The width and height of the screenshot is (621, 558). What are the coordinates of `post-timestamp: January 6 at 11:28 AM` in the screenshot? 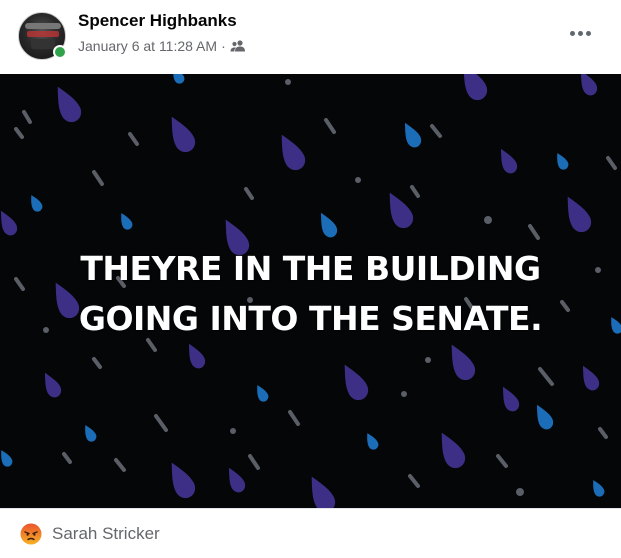 It's located at (147, 46).